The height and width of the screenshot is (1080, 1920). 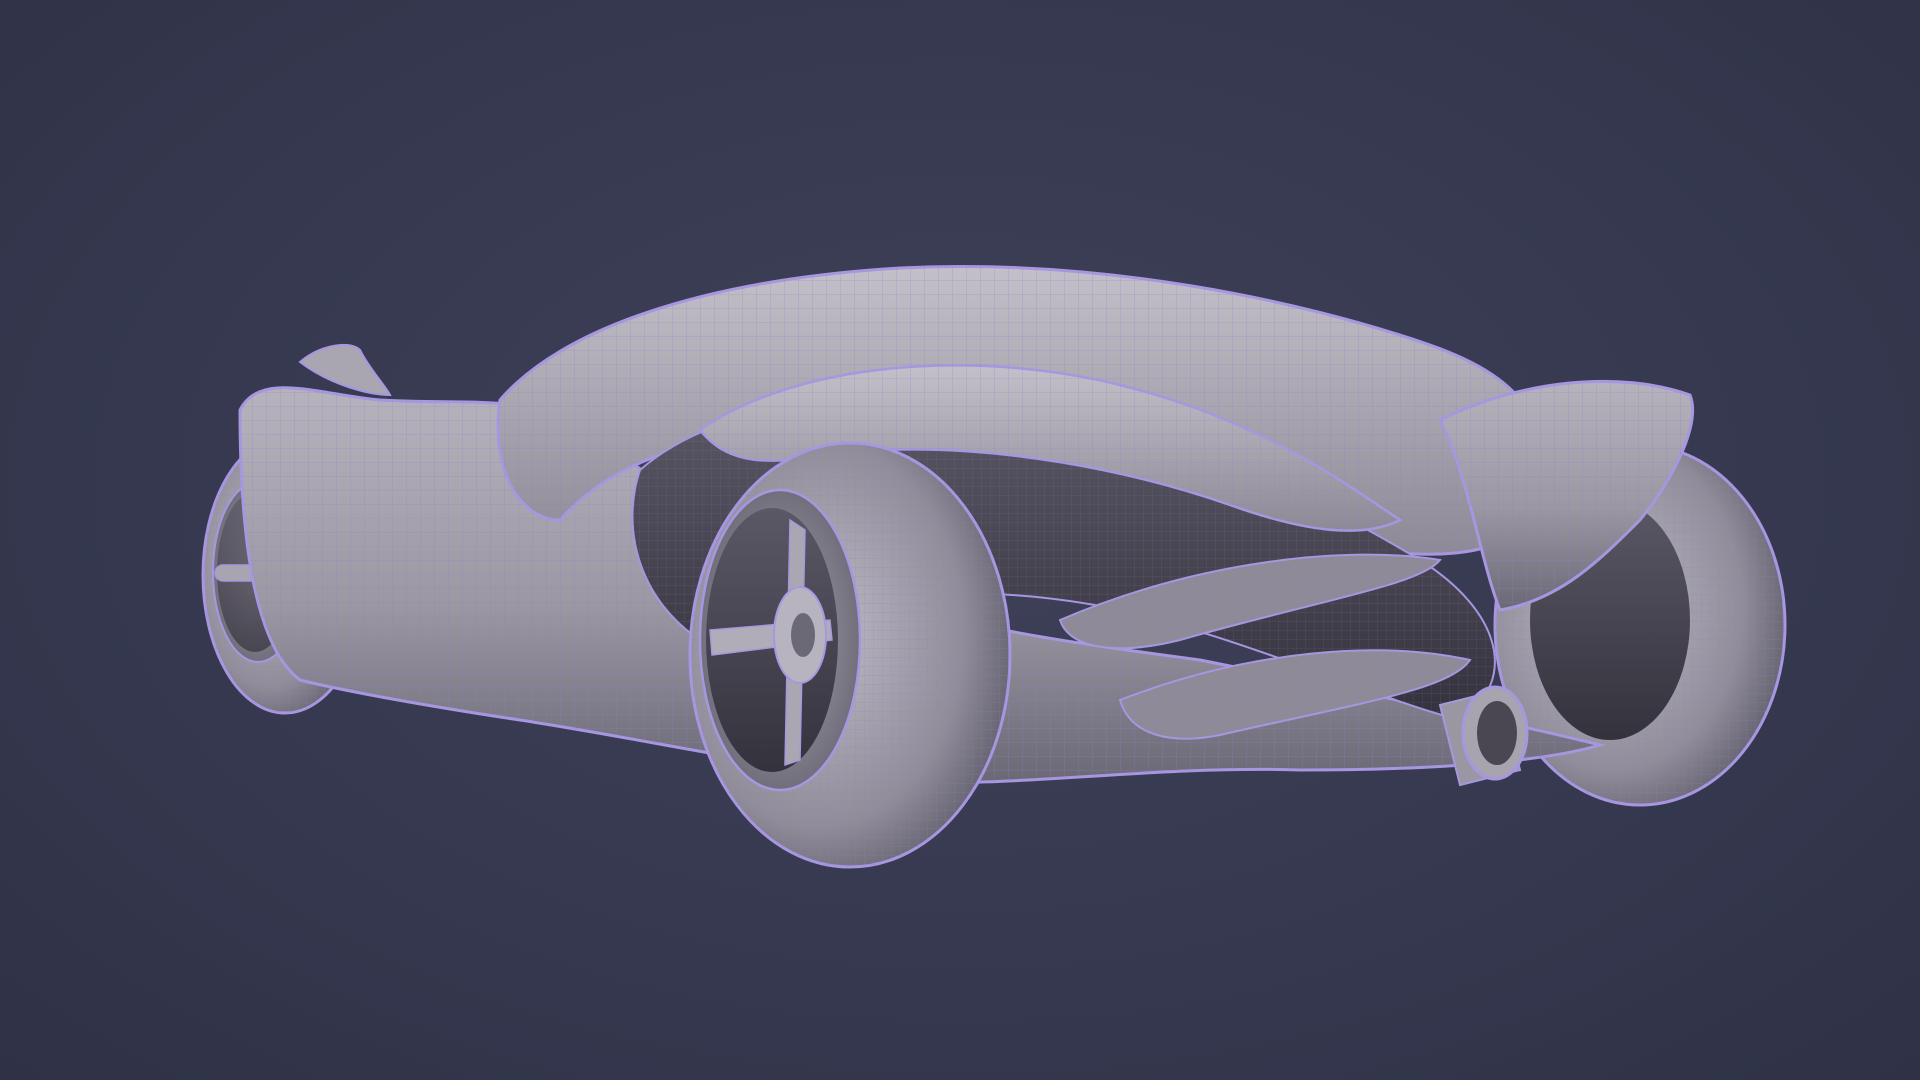 I want to click on side-mirror, so click(x=345, y=370).